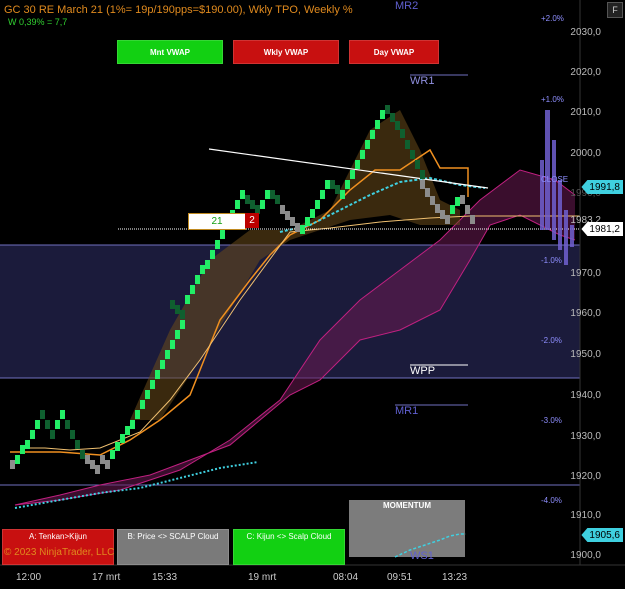 The height and width of the screenshot is (589, 625). Describe the element at coordinates (585, 555) in the screenshot. I see `price-tick: 1900,0` at that location.